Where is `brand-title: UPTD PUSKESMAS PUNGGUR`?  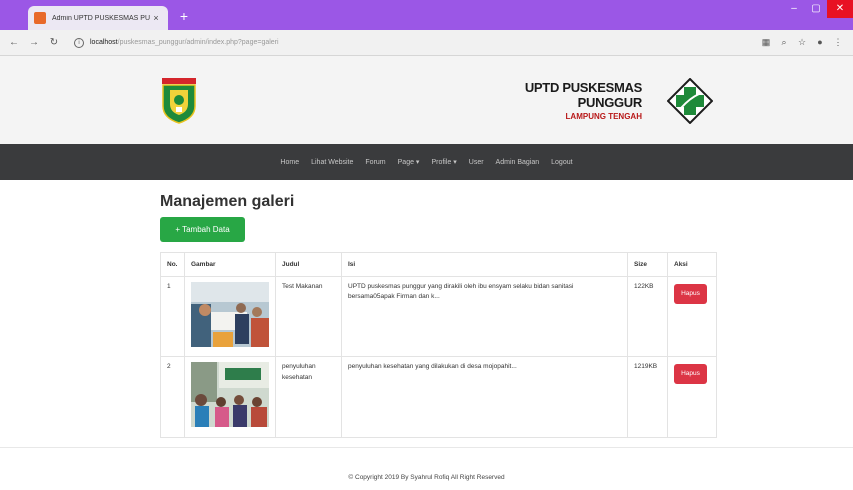
brand-title: UPTD PUSKESMAS PUNGGUR is located at coordinates (583, 95).